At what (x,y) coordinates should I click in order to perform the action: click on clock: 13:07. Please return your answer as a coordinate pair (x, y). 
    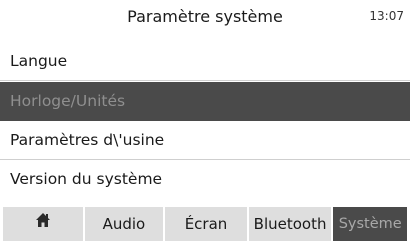
    Looking at the image, I should click on (386, 16).